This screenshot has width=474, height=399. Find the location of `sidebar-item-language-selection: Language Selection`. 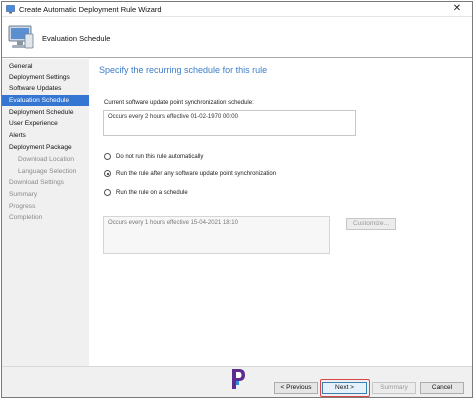

sidebar-item-language-selection: Language Selection is located at coordinates (47, 171).